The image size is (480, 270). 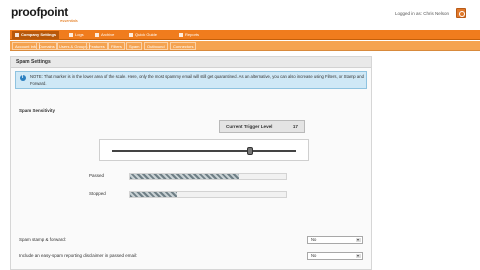 I want to click on logs-icon, so click(x=71, y=34).